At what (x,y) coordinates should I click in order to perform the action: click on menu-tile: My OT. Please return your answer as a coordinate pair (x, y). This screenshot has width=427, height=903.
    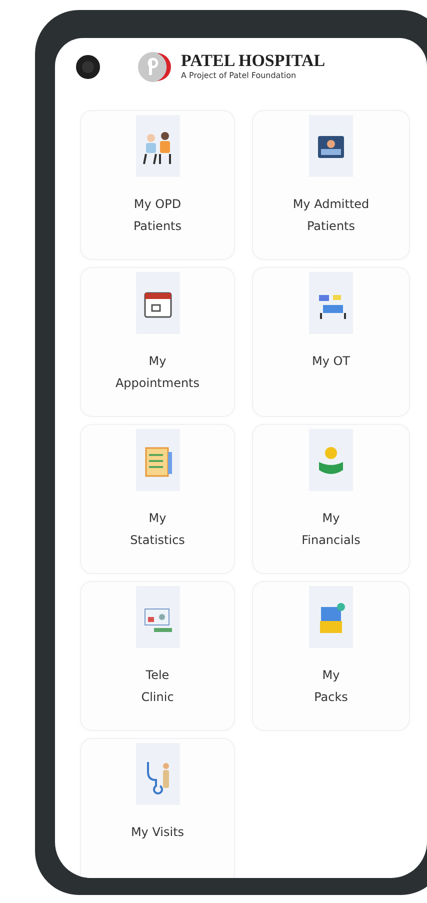
    Looking at the image, I should click on (331, 342).